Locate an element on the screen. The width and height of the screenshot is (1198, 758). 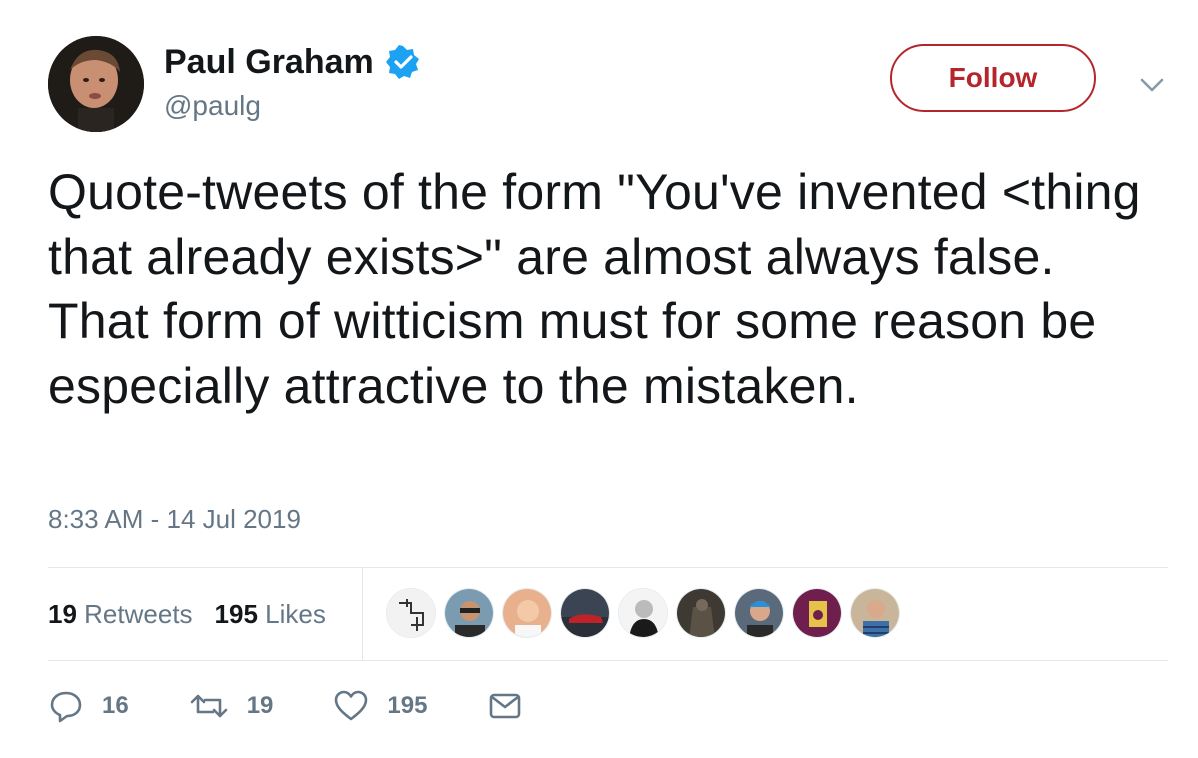
retweet-button: 19 is located at coordinates (231, 706).